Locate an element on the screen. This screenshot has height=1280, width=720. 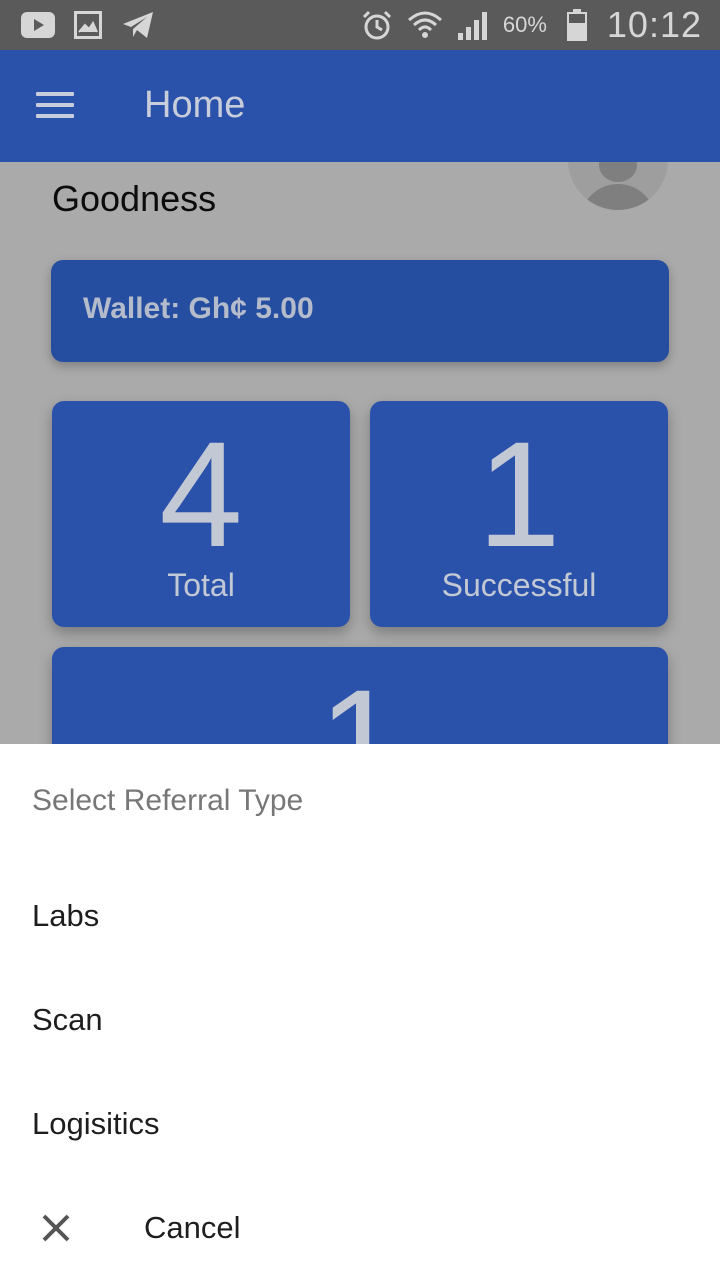
avatar is located at coordinates (618, 186).